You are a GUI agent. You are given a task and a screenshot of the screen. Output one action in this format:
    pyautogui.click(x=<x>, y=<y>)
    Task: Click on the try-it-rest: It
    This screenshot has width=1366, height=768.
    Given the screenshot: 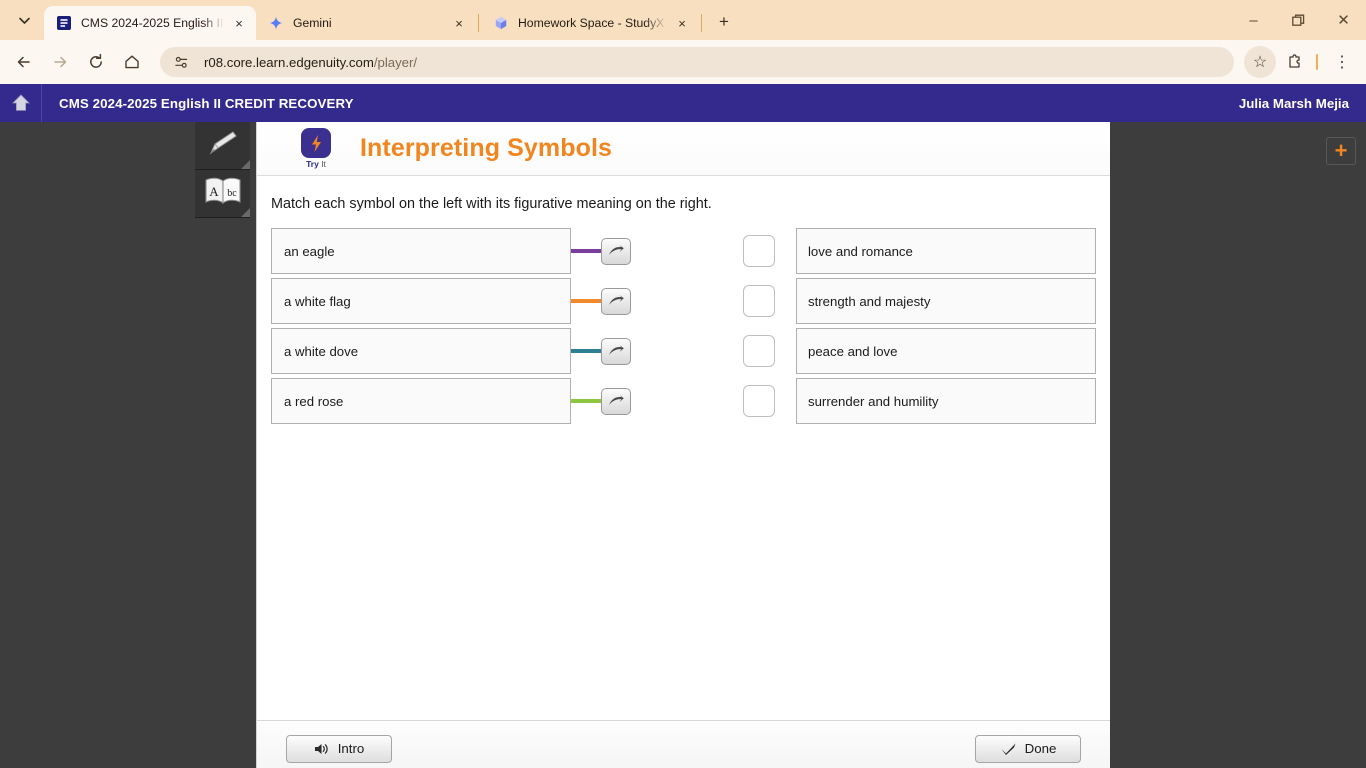 What is the action you would take?
    pyautogui.click(x=322, y=164)
    